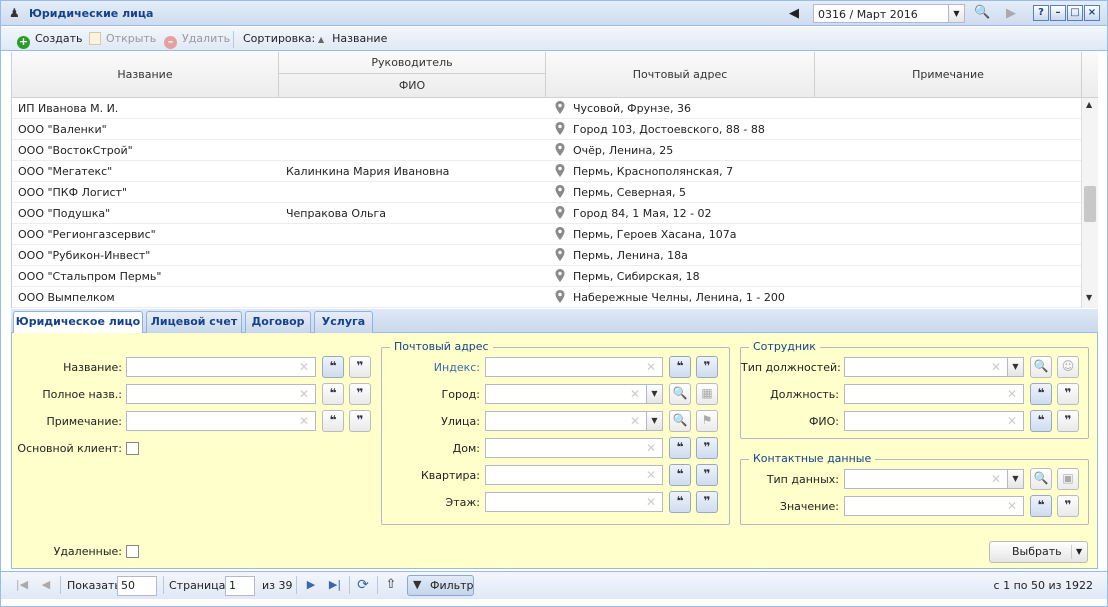 The width and height of the screenshot is (1108, 607). Describe the element at coordinates (1092, 13) in the screenshot. I see `close-button: ×` at that location.